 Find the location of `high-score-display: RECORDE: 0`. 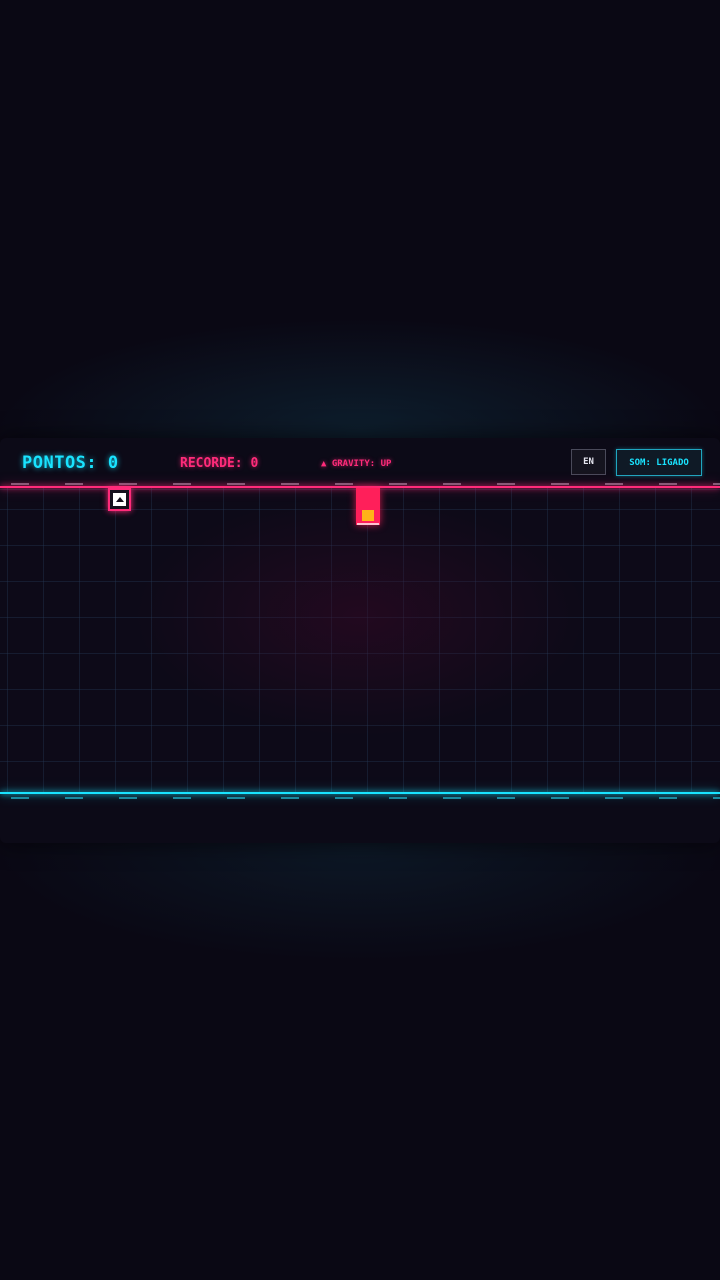

high-score-display: RECORDE: 0 is located at coordinates (219, 463).